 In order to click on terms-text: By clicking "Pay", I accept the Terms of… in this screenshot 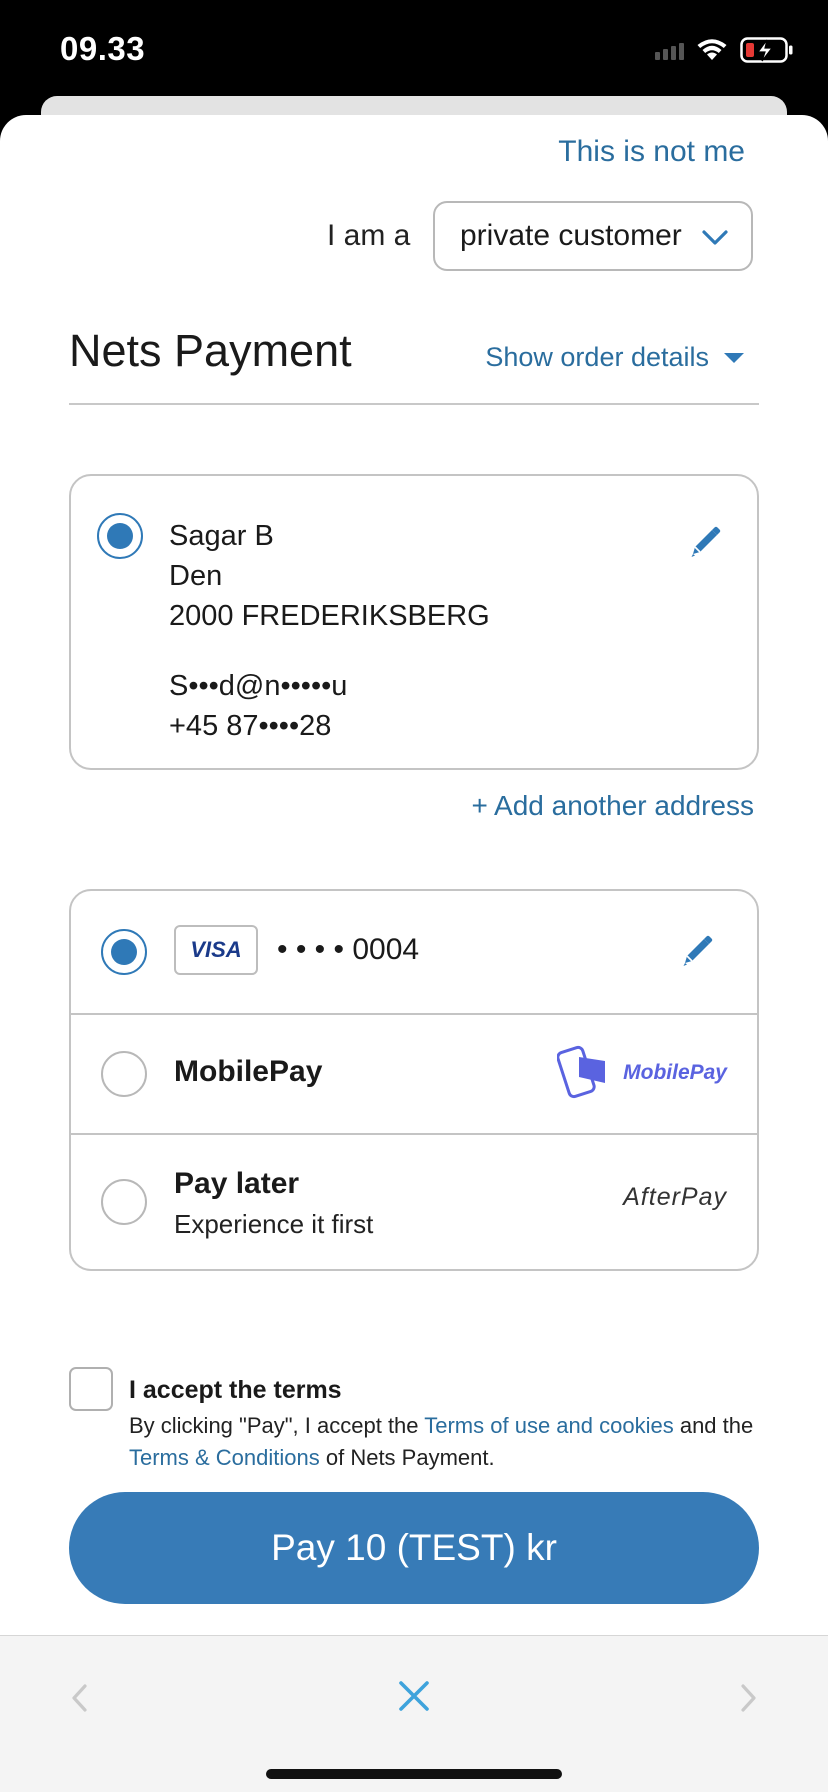, I will do `click(454, 1442)`.